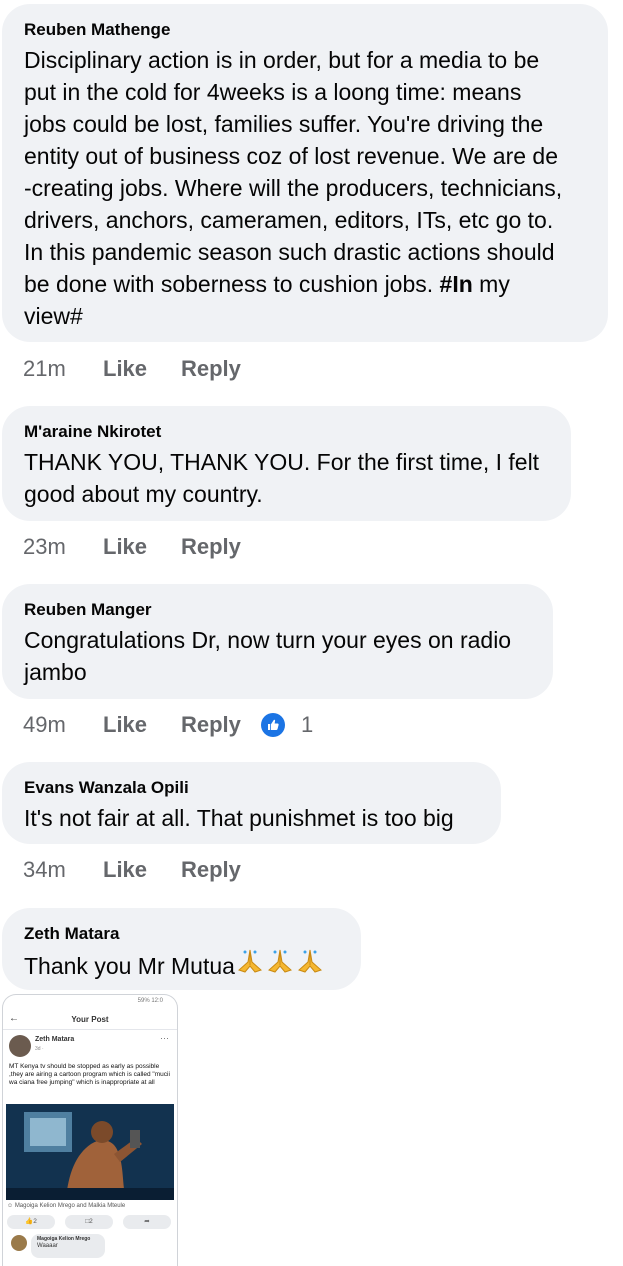 This screenshot has width=623, height=1266. I want to click on comment-time: 23m, so click(44, 547).